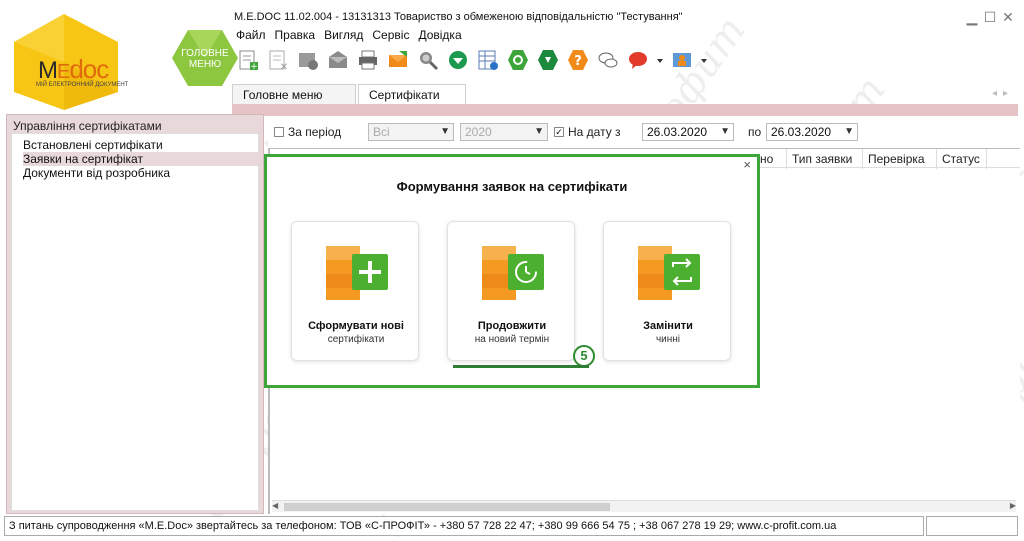 Image resolution: width=1024 pixels, height=541 pixels. I want to click on sidebar-title: Управління сертифікатами, so click(87, 126).